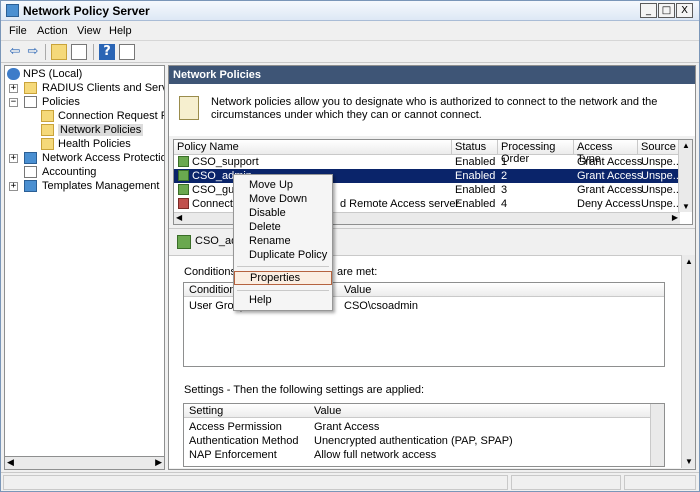  What do you see at coordinates (127, 52) in the screenshot?
I see `properties-pane-icon` at bounding box center [127, 52].